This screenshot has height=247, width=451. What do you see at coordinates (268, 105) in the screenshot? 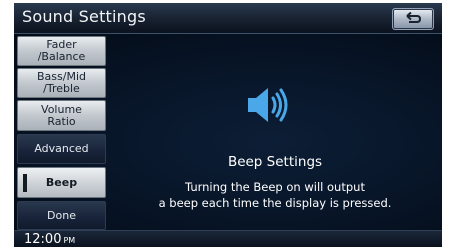
I see `speaker-volume-icon` at bounding box center [268, 105].